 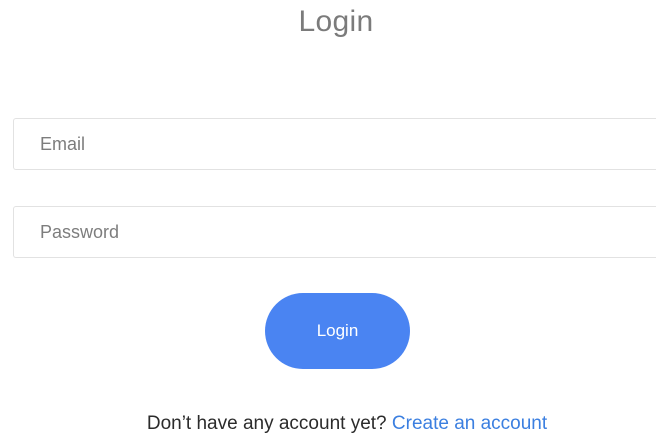 What do you see at coordinates (334, 144) in the screenshot?
I see `email-field` at bounding box center [334, 144].